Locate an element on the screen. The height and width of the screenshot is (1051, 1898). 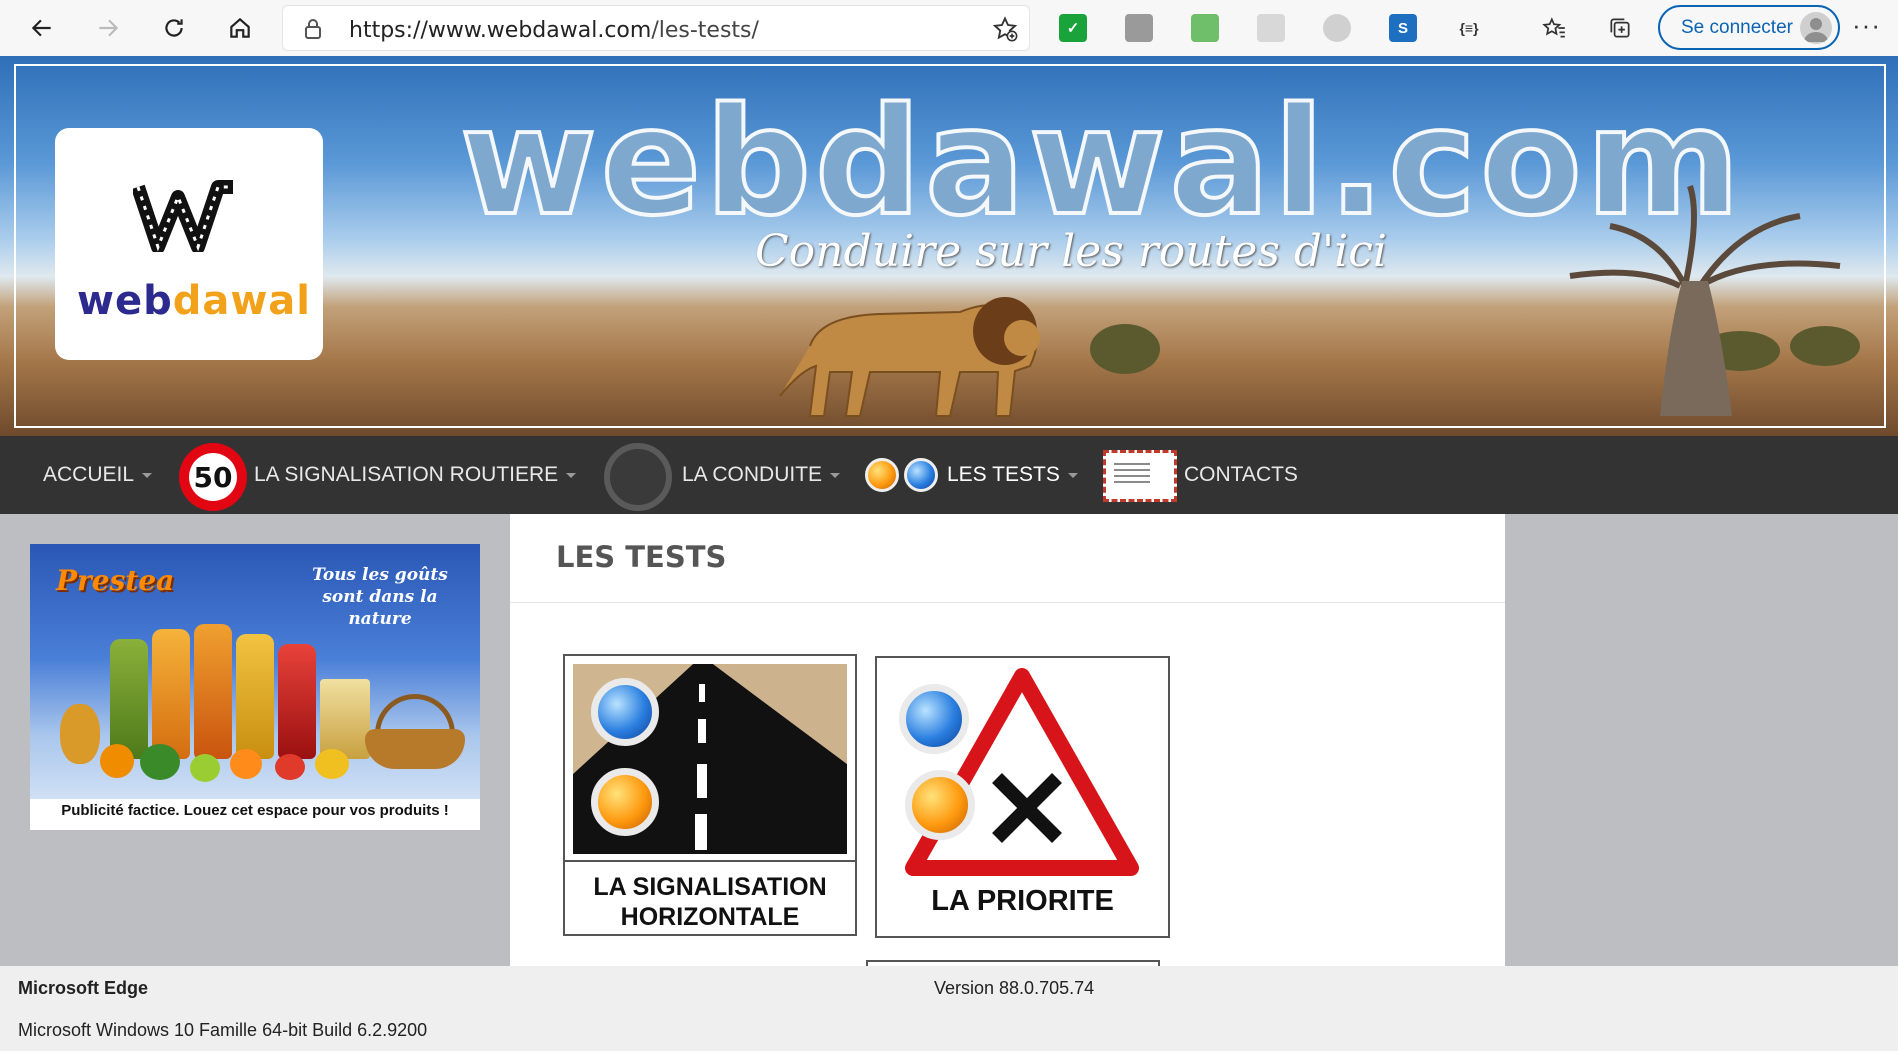
forward-arrow-icon is located at coordinates (109, 28).